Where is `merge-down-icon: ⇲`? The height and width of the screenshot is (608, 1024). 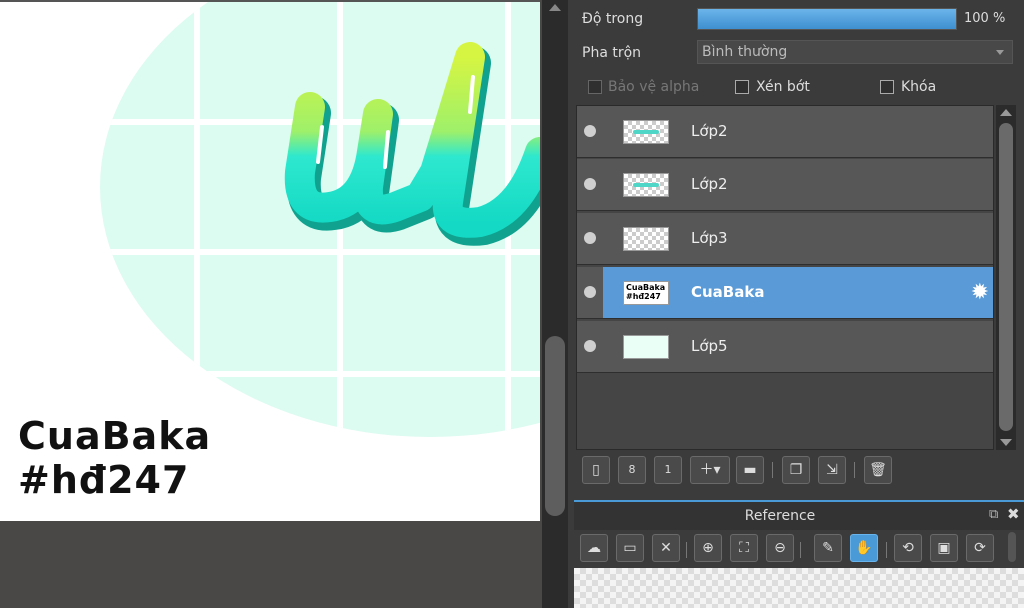
merge-down-icon: ⇲ is located at coordinates (832, 470).